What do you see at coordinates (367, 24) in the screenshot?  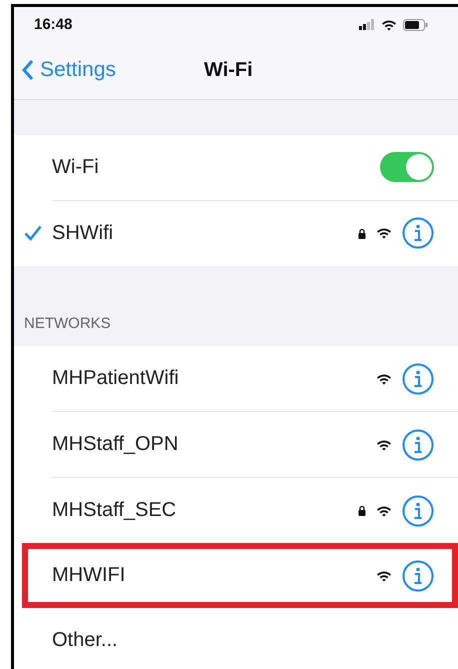 I see `cellular-signal-icon` at bounding box center [367, 24].